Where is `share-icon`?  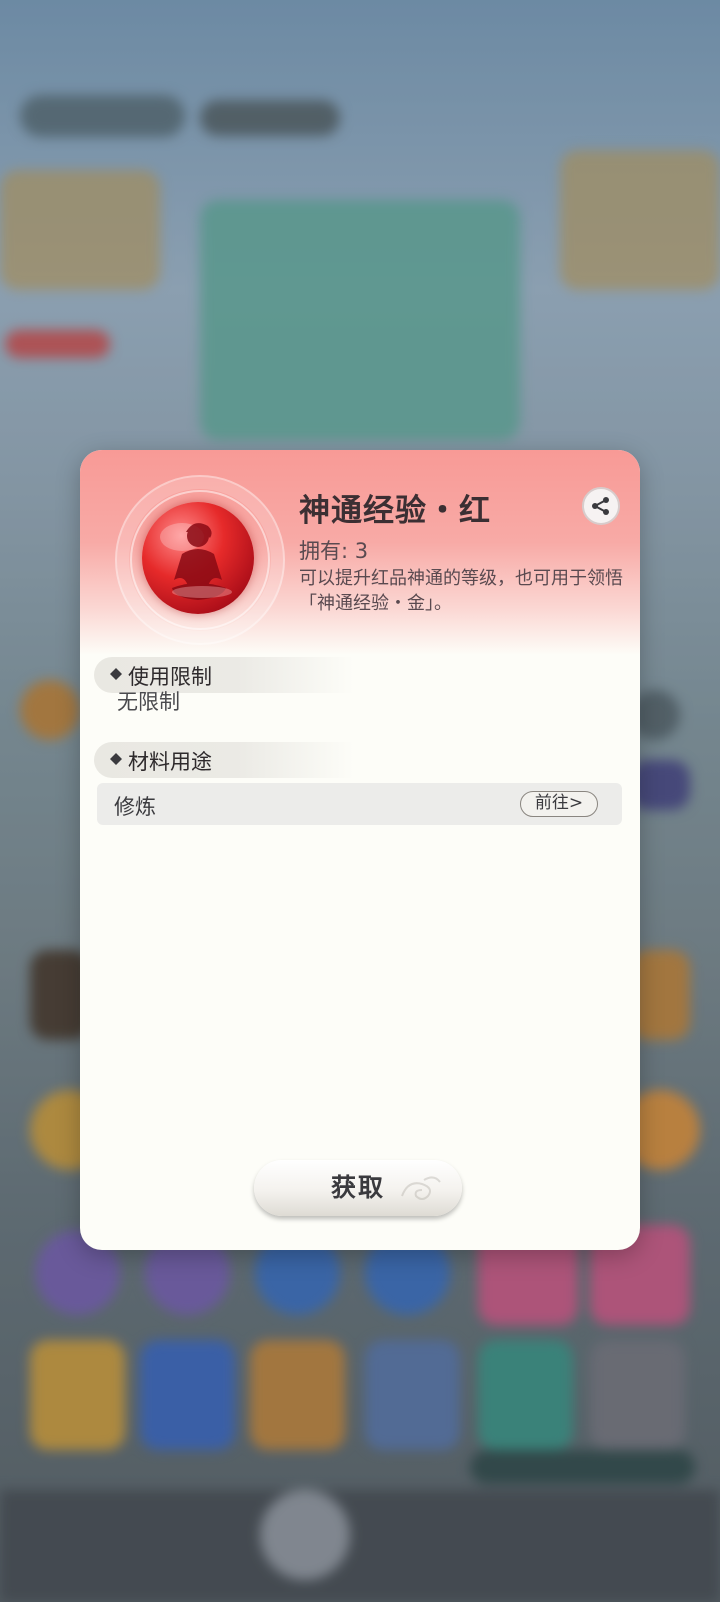
share-icon is located at coordinates (600, 506).